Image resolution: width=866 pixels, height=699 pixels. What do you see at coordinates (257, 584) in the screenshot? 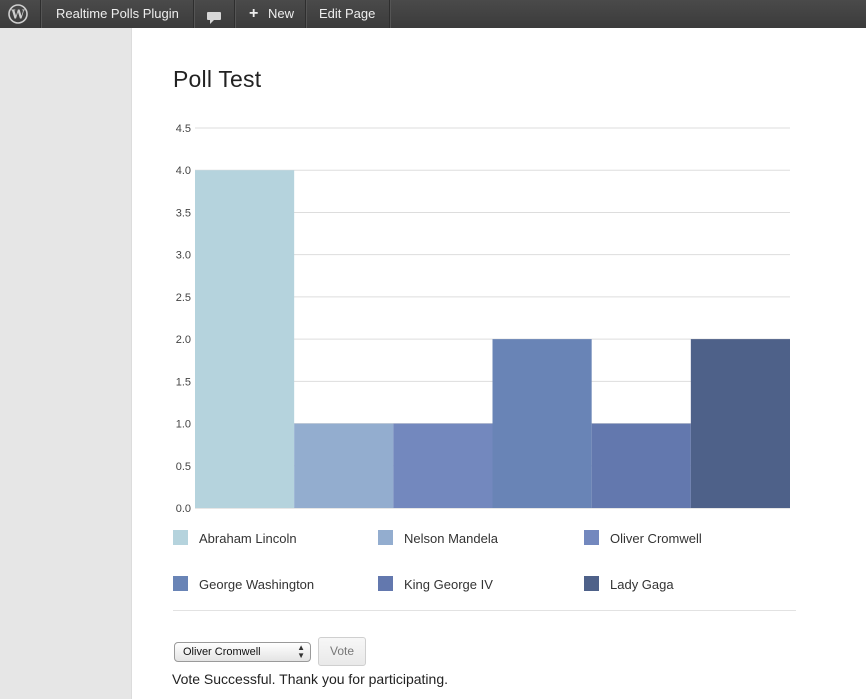
I see `legend-label: George Washington` at bounding box center [257, 584].